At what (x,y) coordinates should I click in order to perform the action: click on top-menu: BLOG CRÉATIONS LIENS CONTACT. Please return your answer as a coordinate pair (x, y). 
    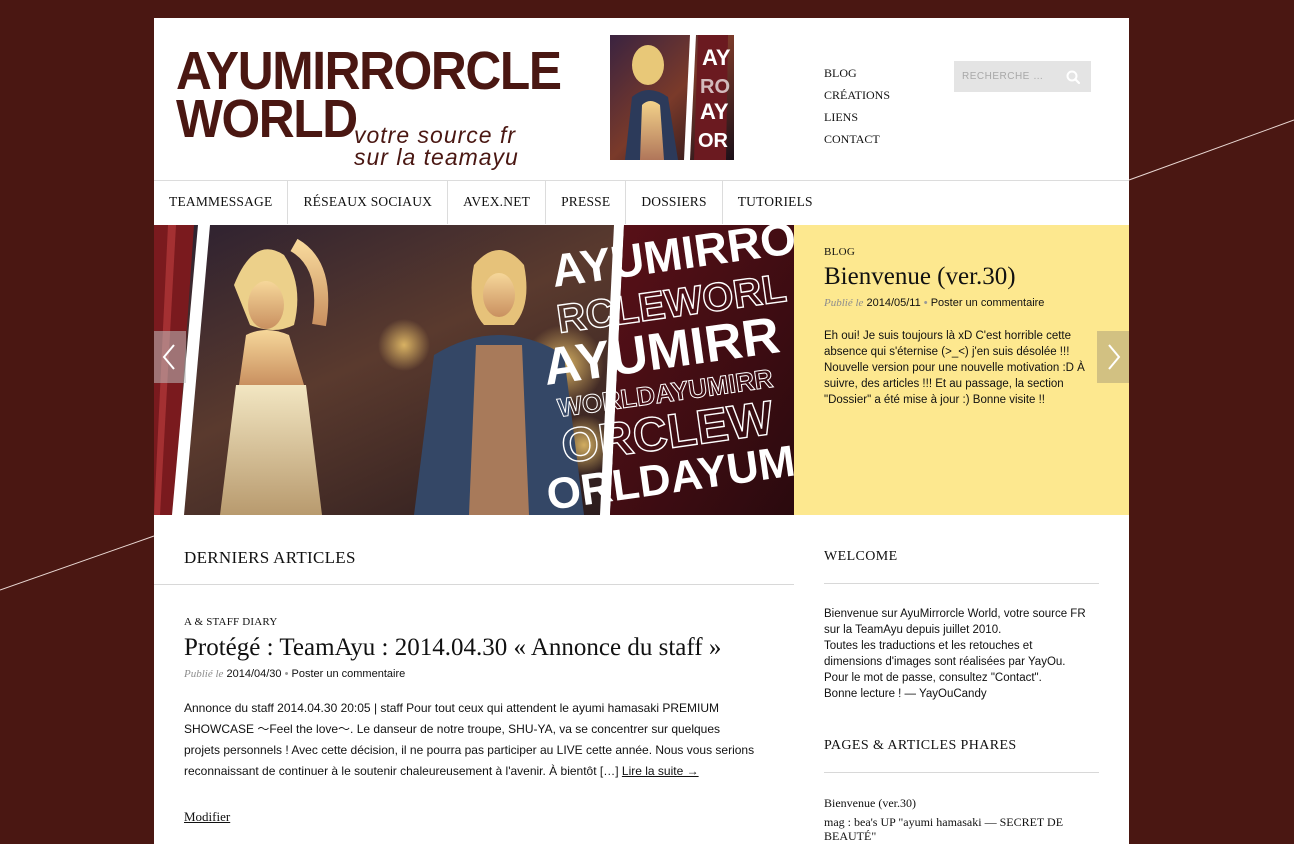
    Looking at the image, I should click on (857, 106).